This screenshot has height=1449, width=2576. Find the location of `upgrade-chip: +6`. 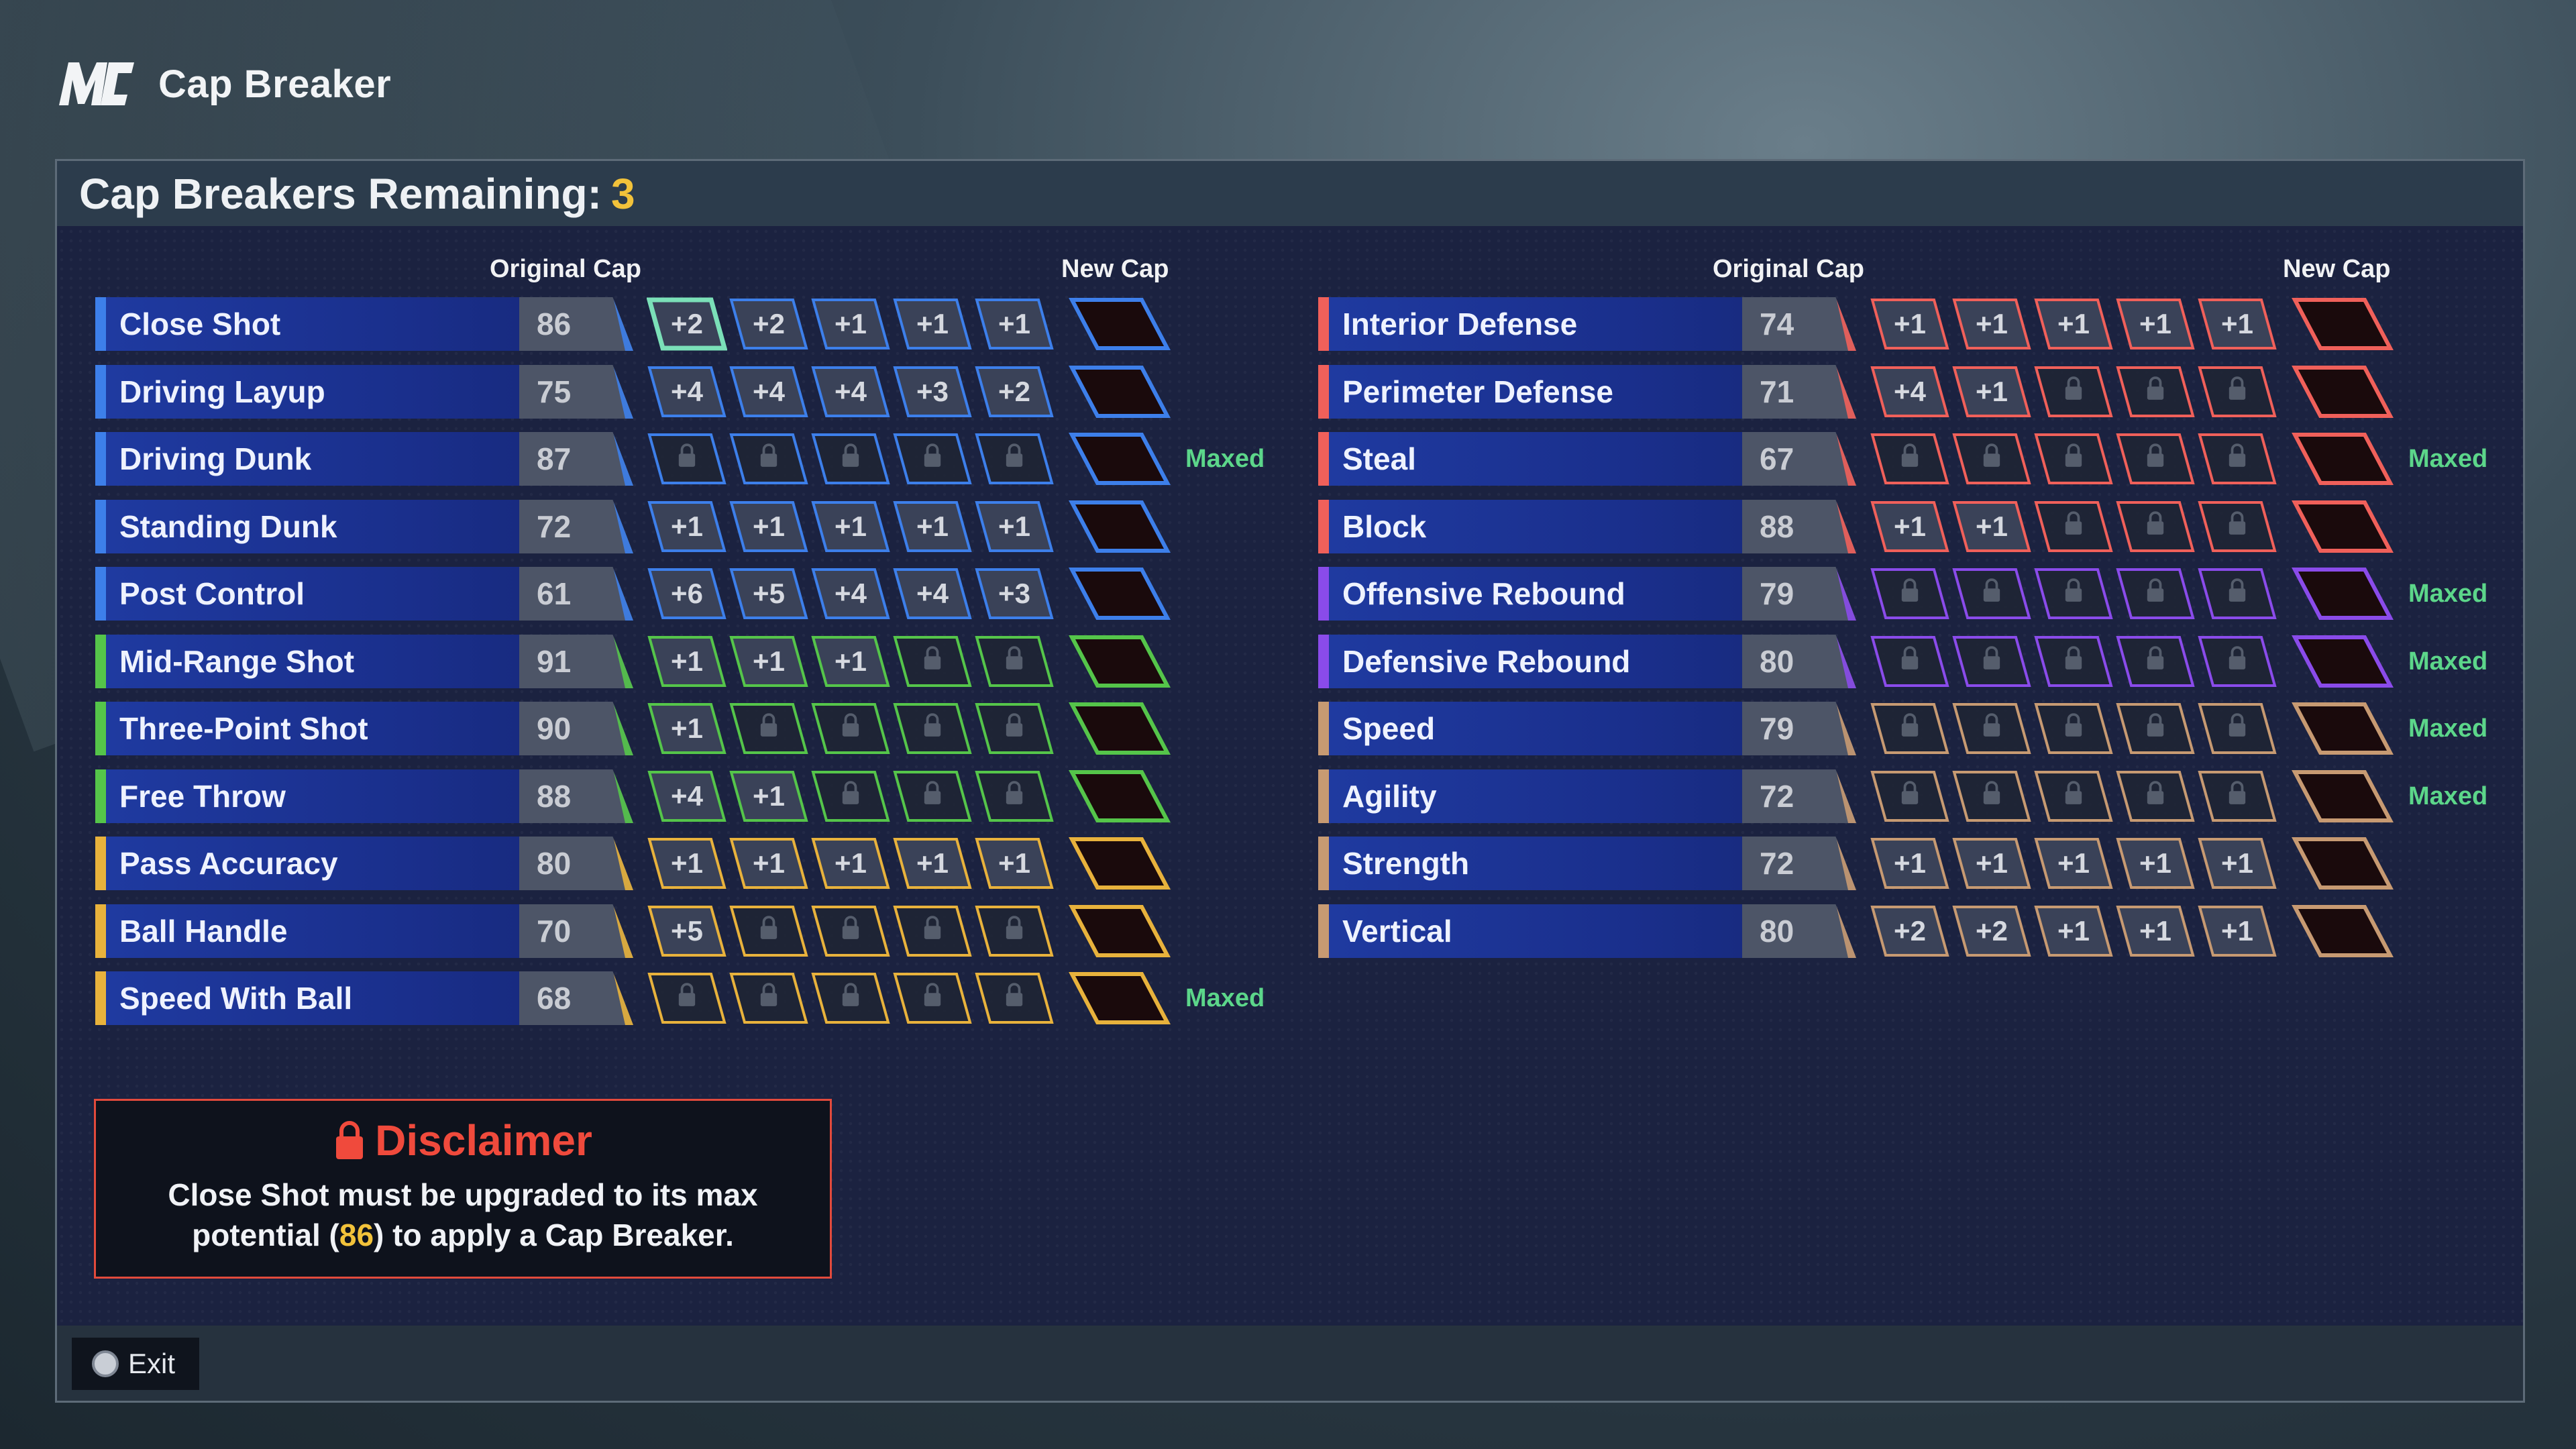

upgrade-chip: +6 is located at coordinates (687, 594).